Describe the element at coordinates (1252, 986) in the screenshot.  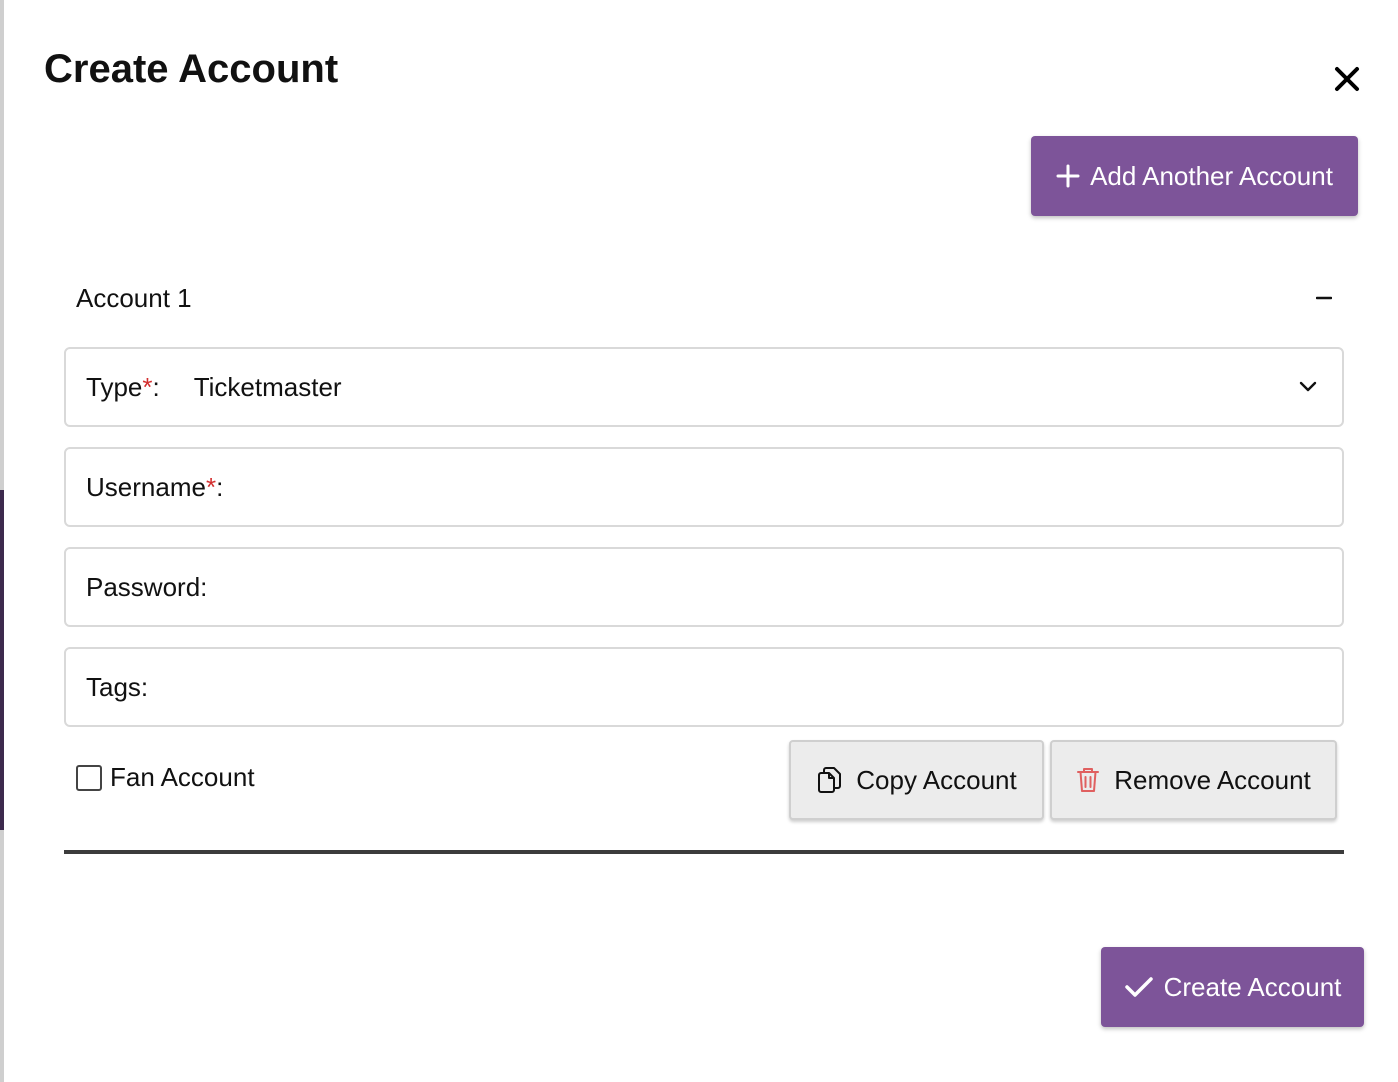
I see `create-account-label: Create Account` at that location.